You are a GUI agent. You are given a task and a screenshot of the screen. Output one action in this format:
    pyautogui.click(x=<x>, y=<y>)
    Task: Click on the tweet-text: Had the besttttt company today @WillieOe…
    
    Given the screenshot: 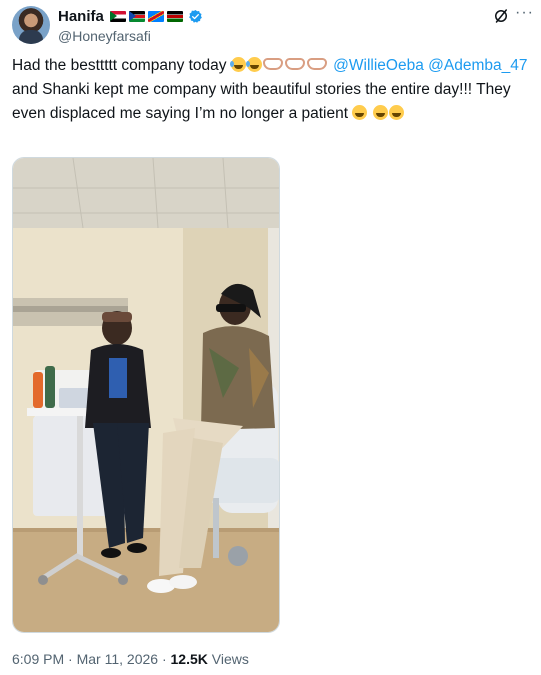 What is the action you would take?
    pyautogui.click(x=272, y=90)
    